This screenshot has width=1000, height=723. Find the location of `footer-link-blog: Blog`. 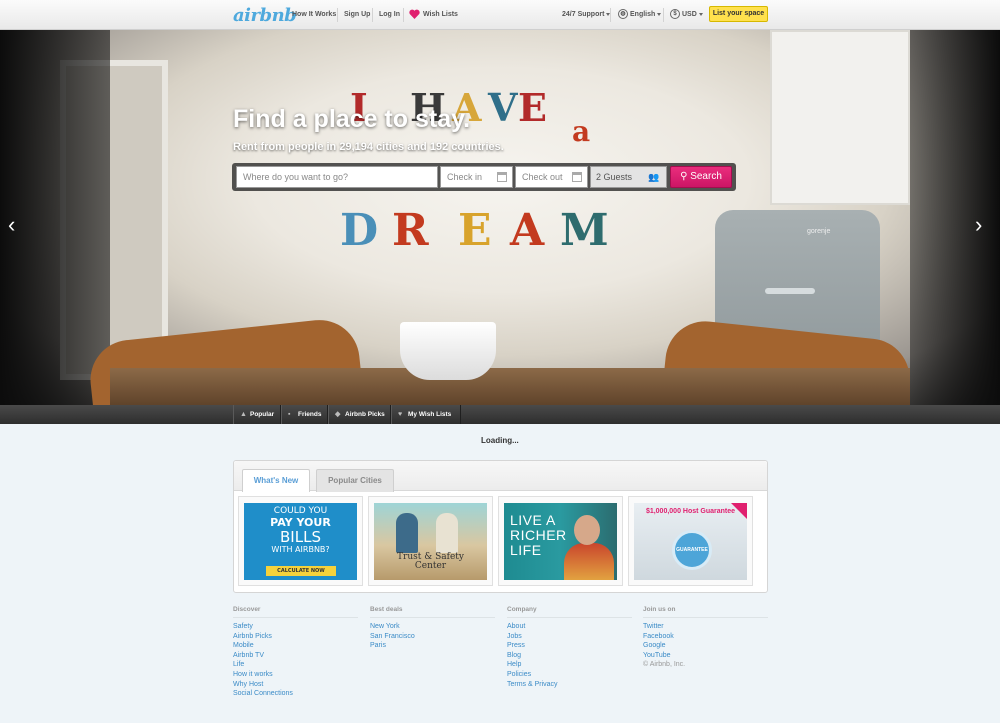

footer-link-blog: Blog is located at coordinates (569, 656).